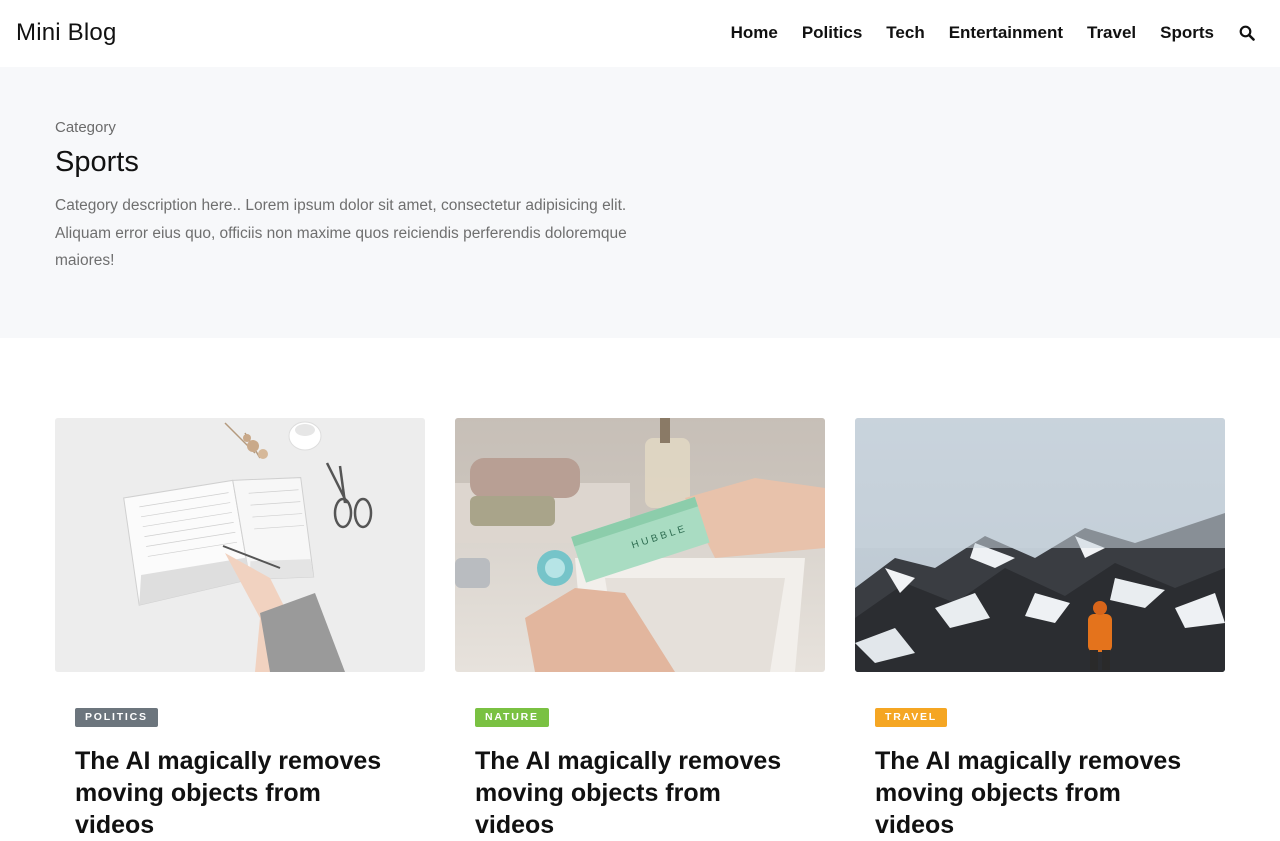 The height and width of the screenshot is (841, 1280). Describe the element at coordinates (1111, 33) in the screenshot. I see `nav-item-travel: Travel` at that location.